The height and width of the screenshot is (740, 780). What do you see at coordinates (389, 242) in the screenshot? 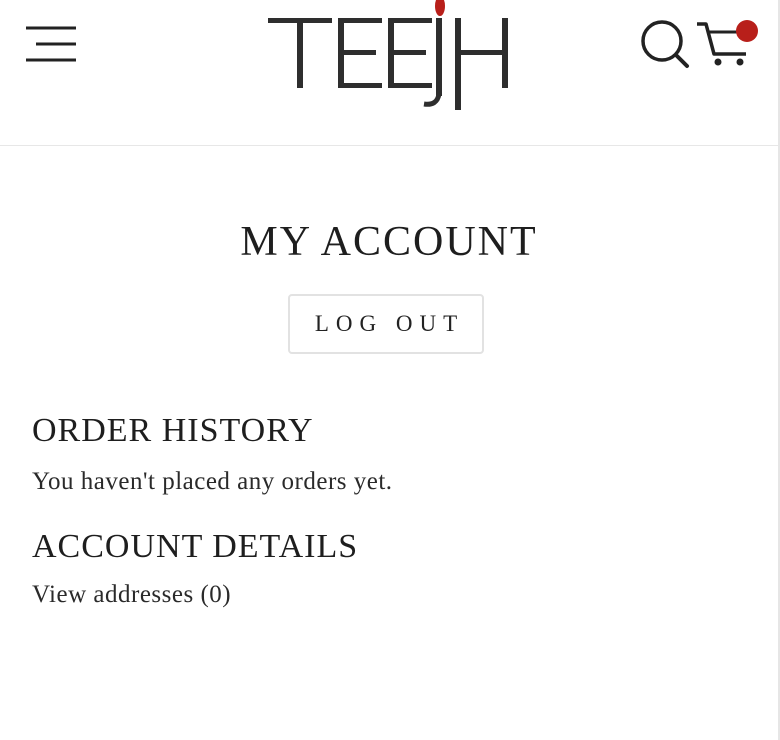
I see `page-title: MY ACCOUNT` at bounding box center [389, 242].